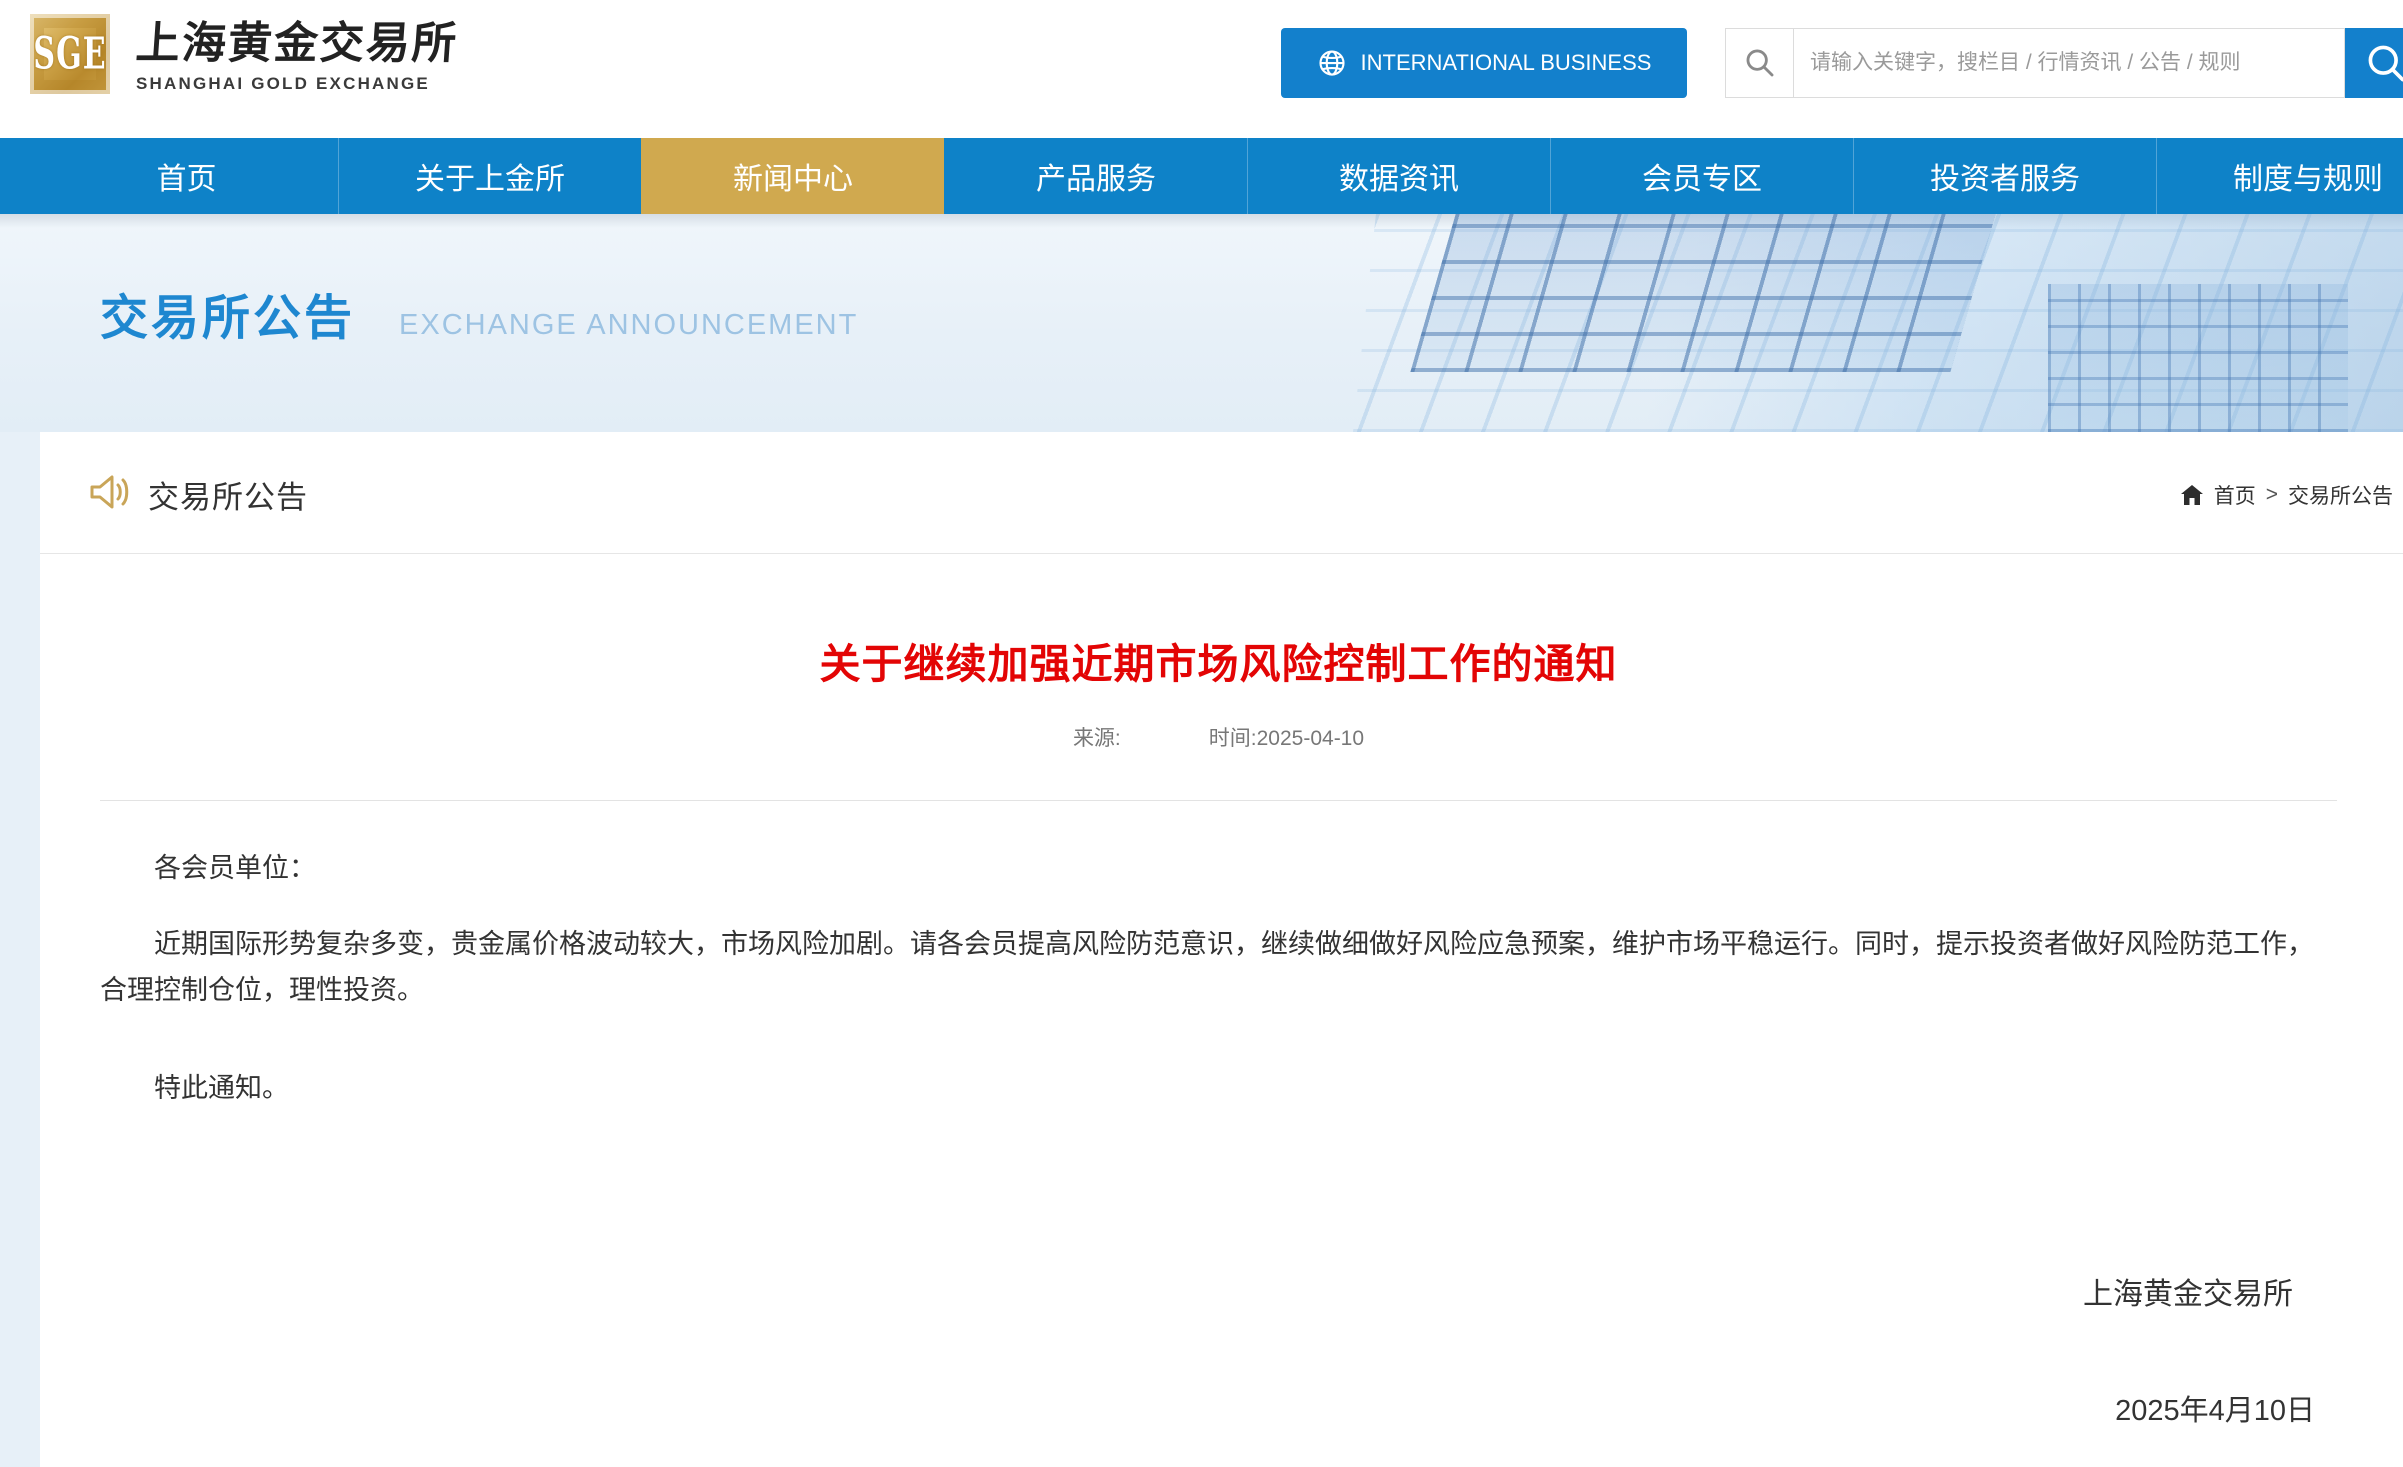  Describe the element at coordinates (221, 1088) in the screenshot. I see `article-paragraph: 特此通知。` at that location.